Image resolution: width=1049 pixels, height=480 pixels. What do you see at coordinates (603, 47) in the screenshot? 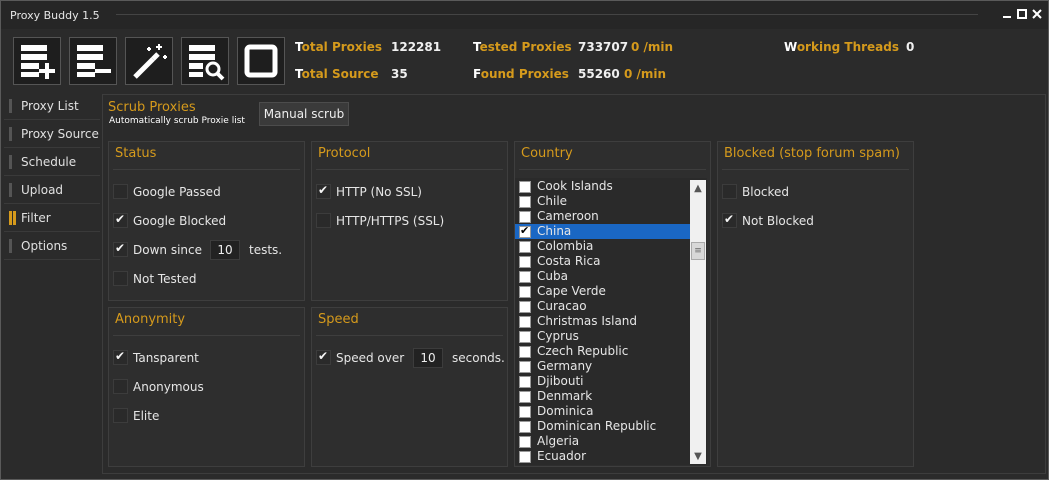
I see `tested-proxies-value: 733707` at bounding box center [603, 47].